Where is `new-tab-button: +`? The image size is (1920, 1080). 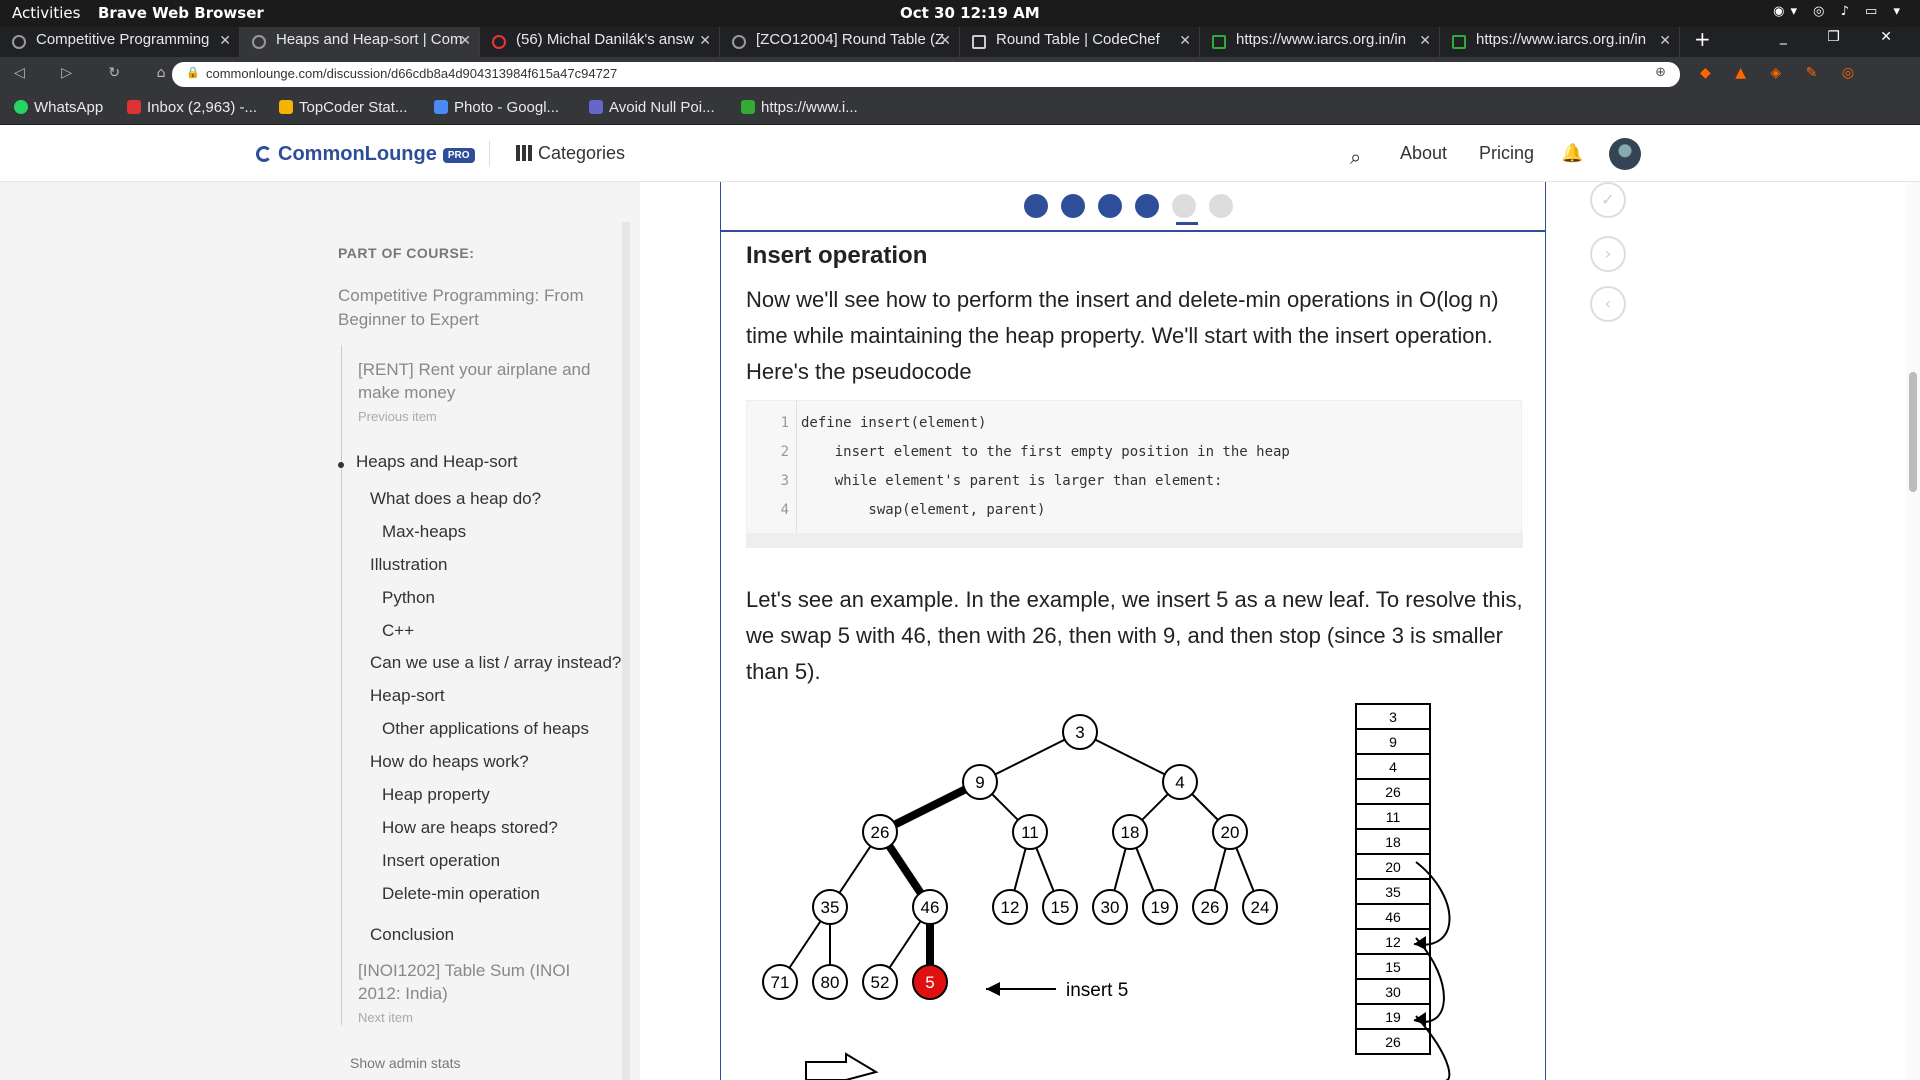 new-tab-button: + is located at coordinates (1702, 42).